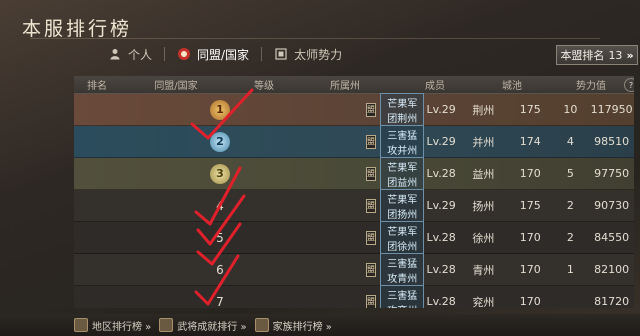 The height and width of the screenshot is (336, 640). I want to click on alliance-name: 三害猛攻兖州, so click(402, 296).